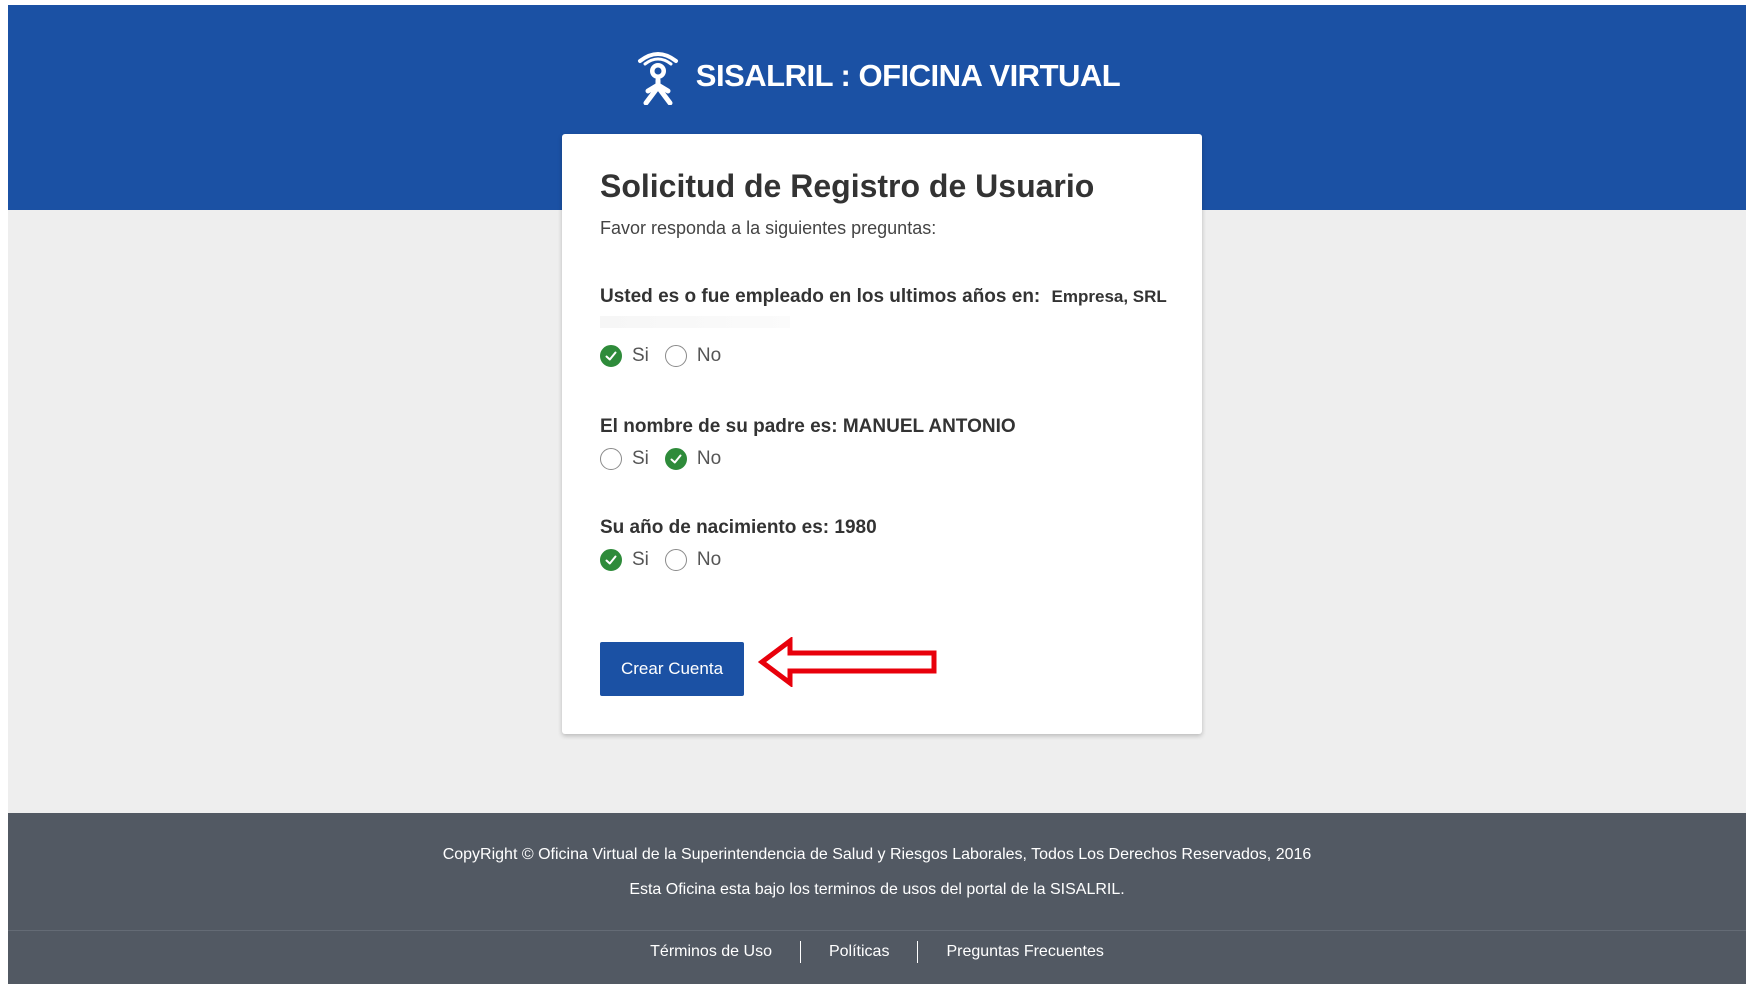 The height and width of the screenshot is (984, 1746). What do you see at coordinates (859, 952) in the screenshot?
I see `footer-link-policies: Políticas` at bounding box center [859, 952].